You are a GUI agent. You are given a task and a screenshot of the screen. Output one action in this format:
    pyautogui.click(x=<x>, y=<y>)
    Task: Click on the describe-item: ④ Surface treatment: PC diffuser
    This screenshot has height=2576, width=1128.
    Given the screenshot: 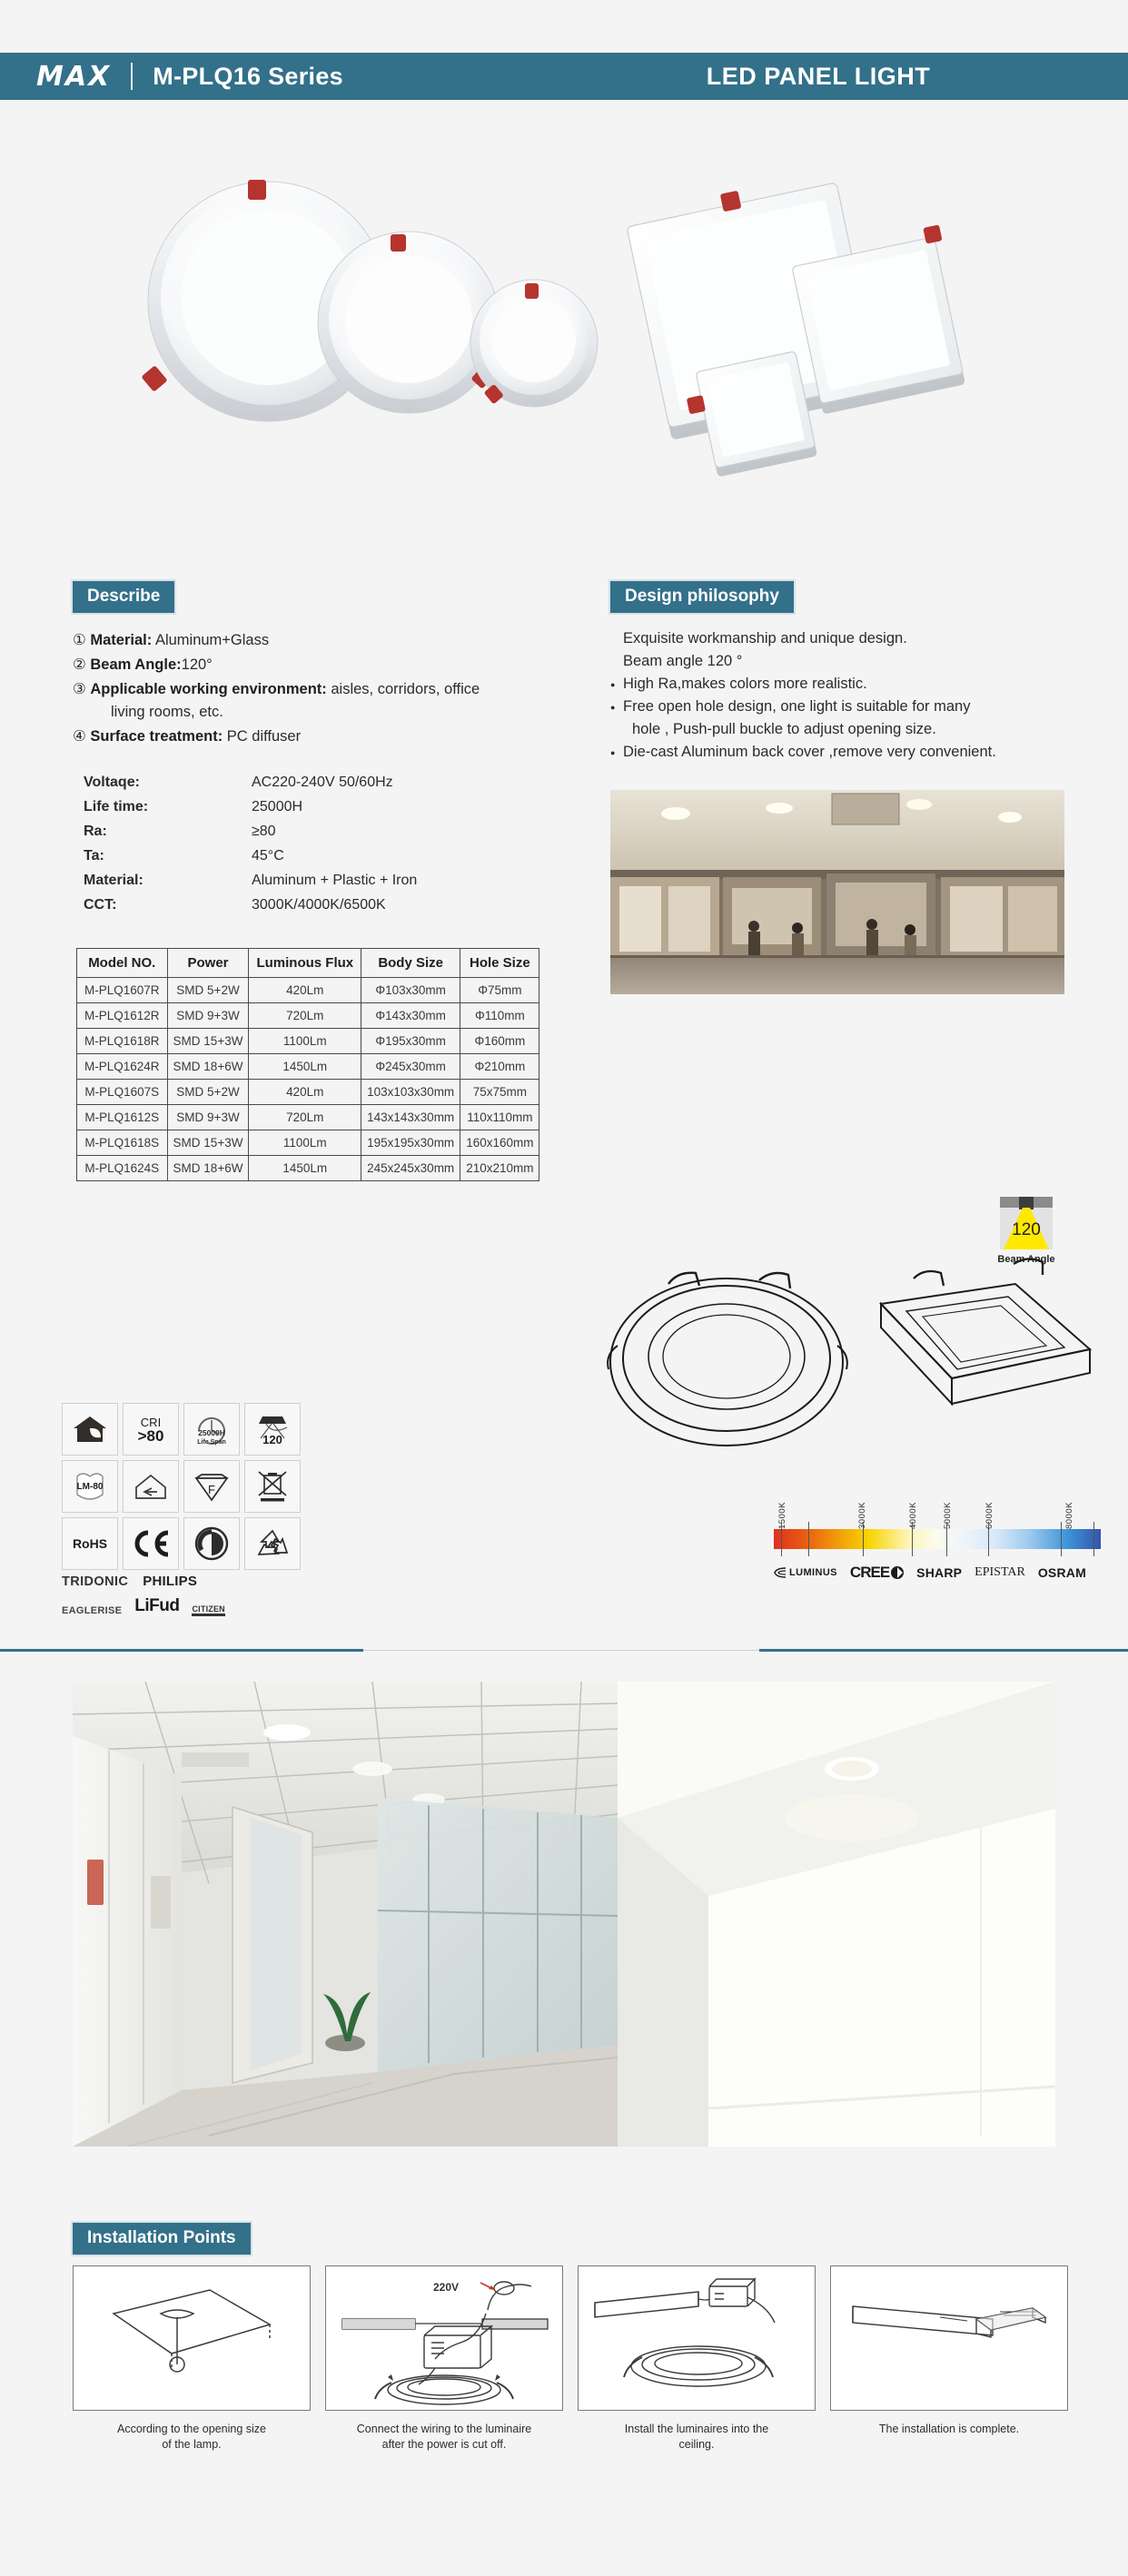 What is the action you would take?
    pyautogui.click(x=327, y=736)
    